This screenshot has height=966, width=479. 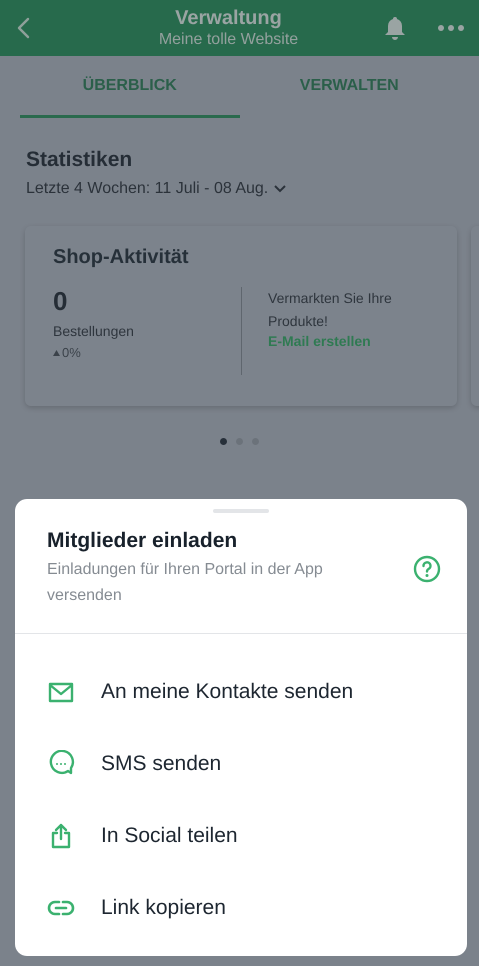 I want to click on card-title: Shop-Aktivität, so click(x=121, y=257).